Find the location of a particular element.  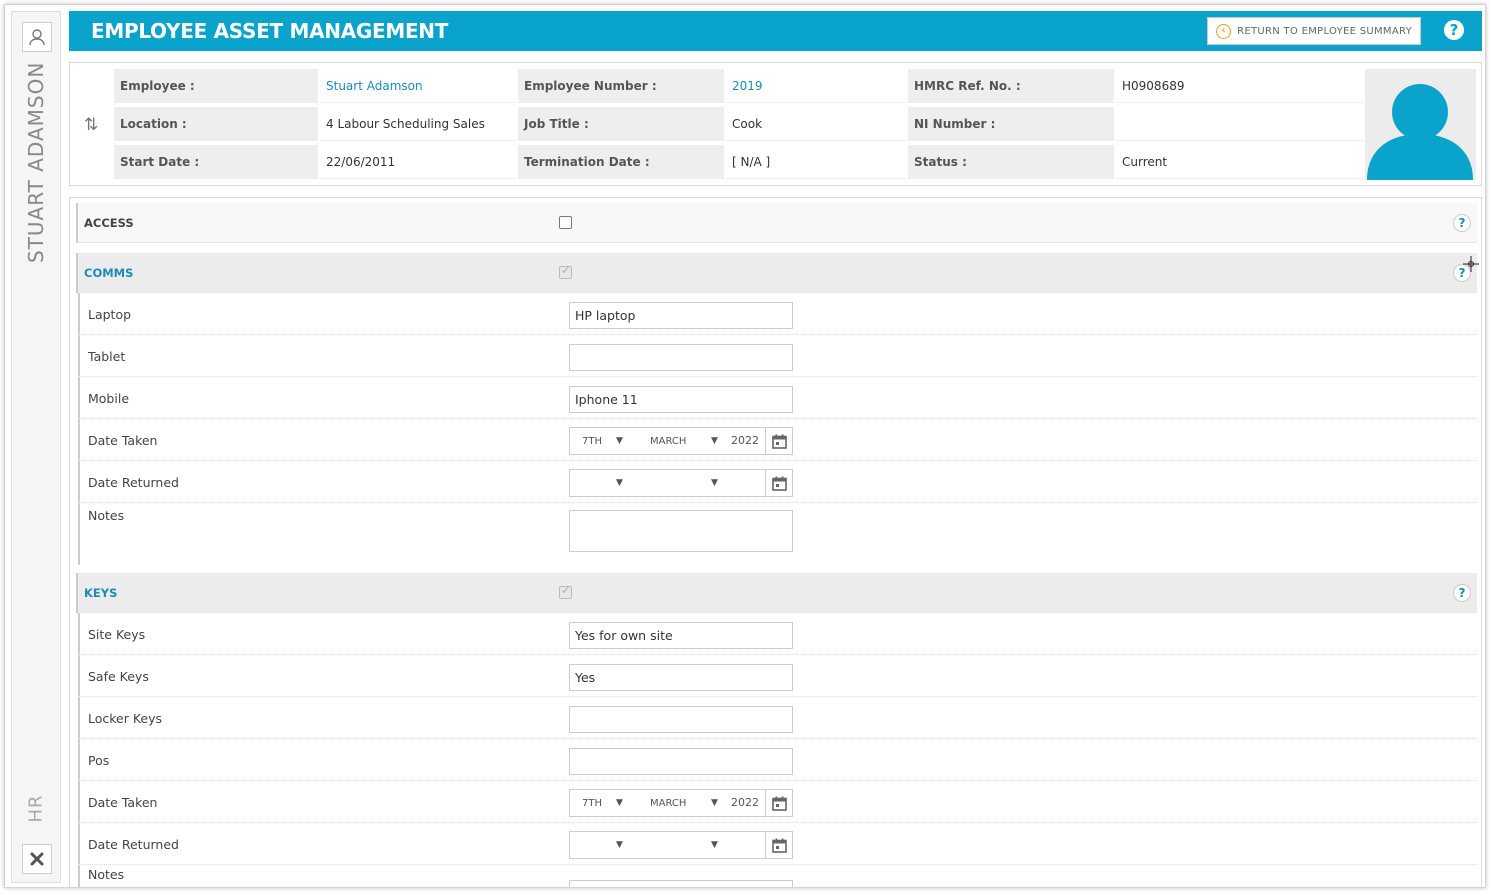

avatar is located at coordinates (1420, 124).